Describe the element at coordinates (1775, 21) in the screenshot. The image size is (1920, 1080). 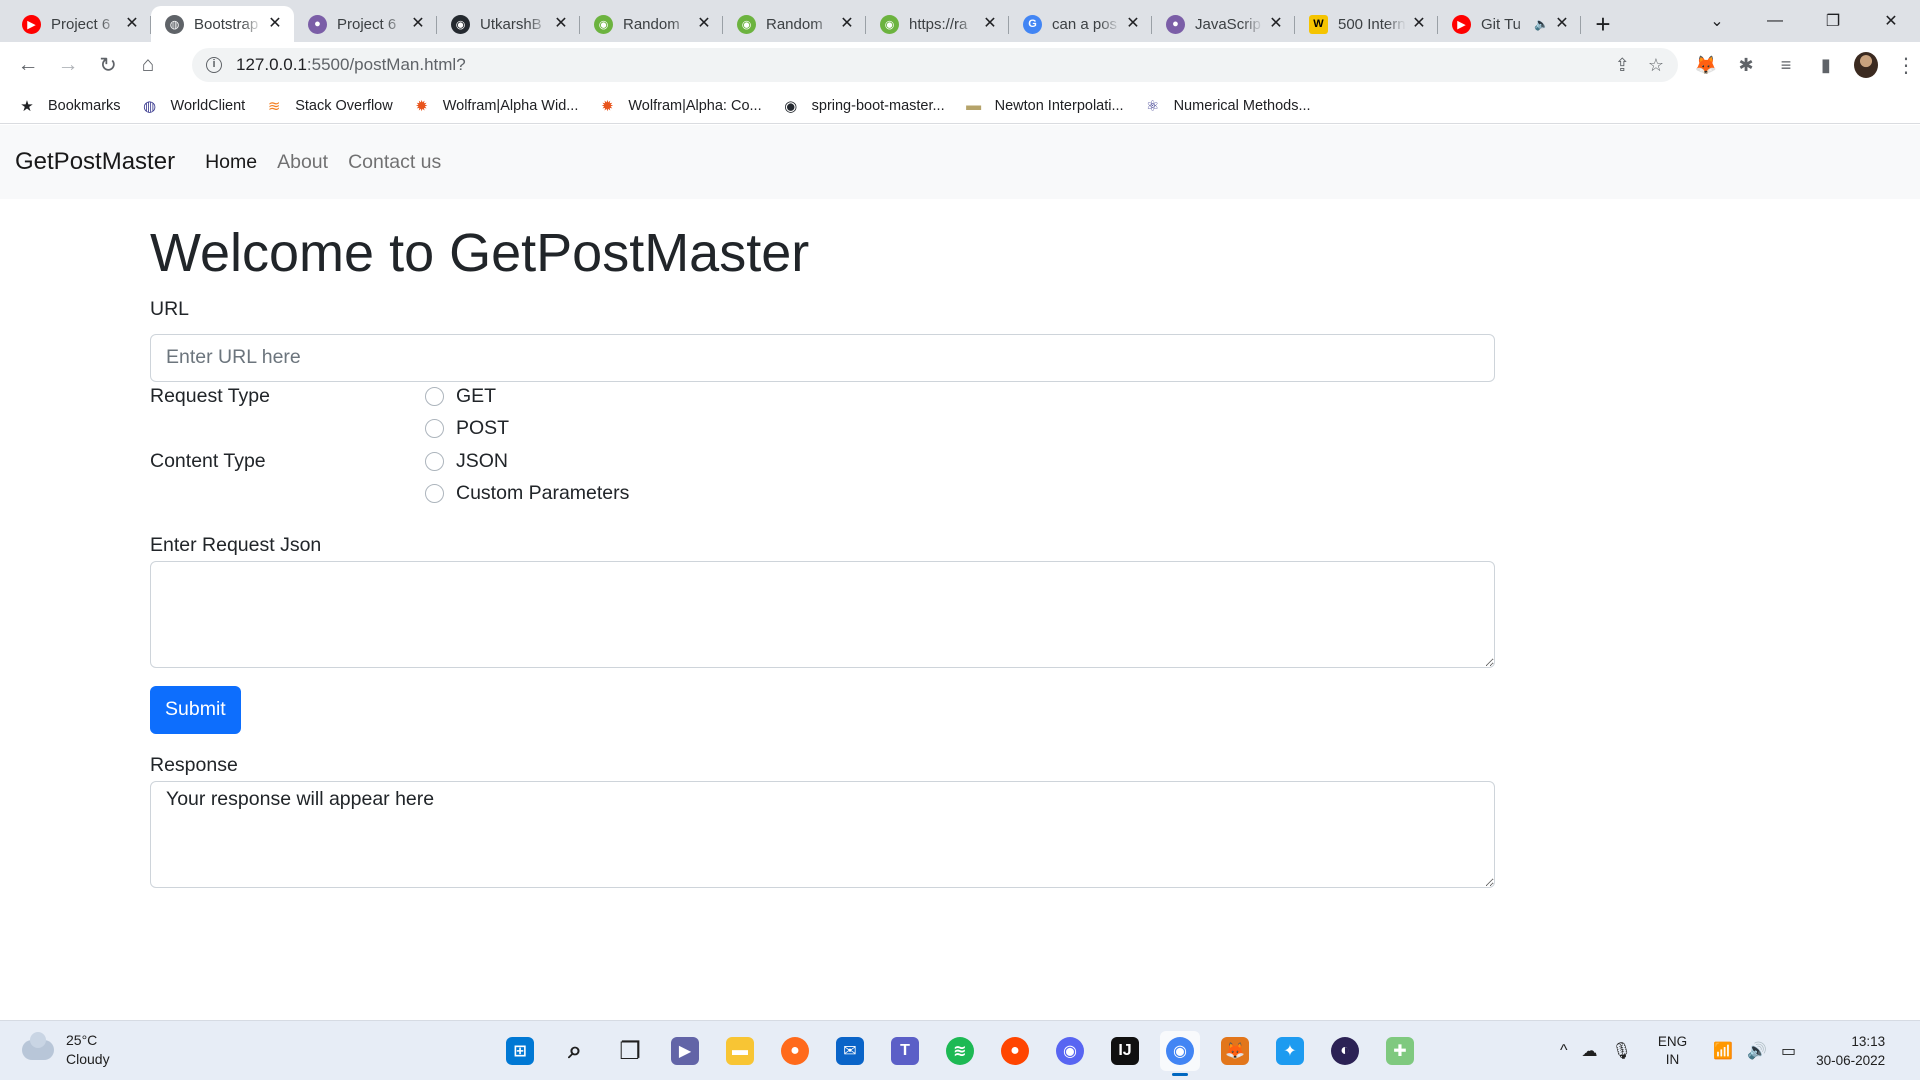
I see `minimize-button: —` at that location.